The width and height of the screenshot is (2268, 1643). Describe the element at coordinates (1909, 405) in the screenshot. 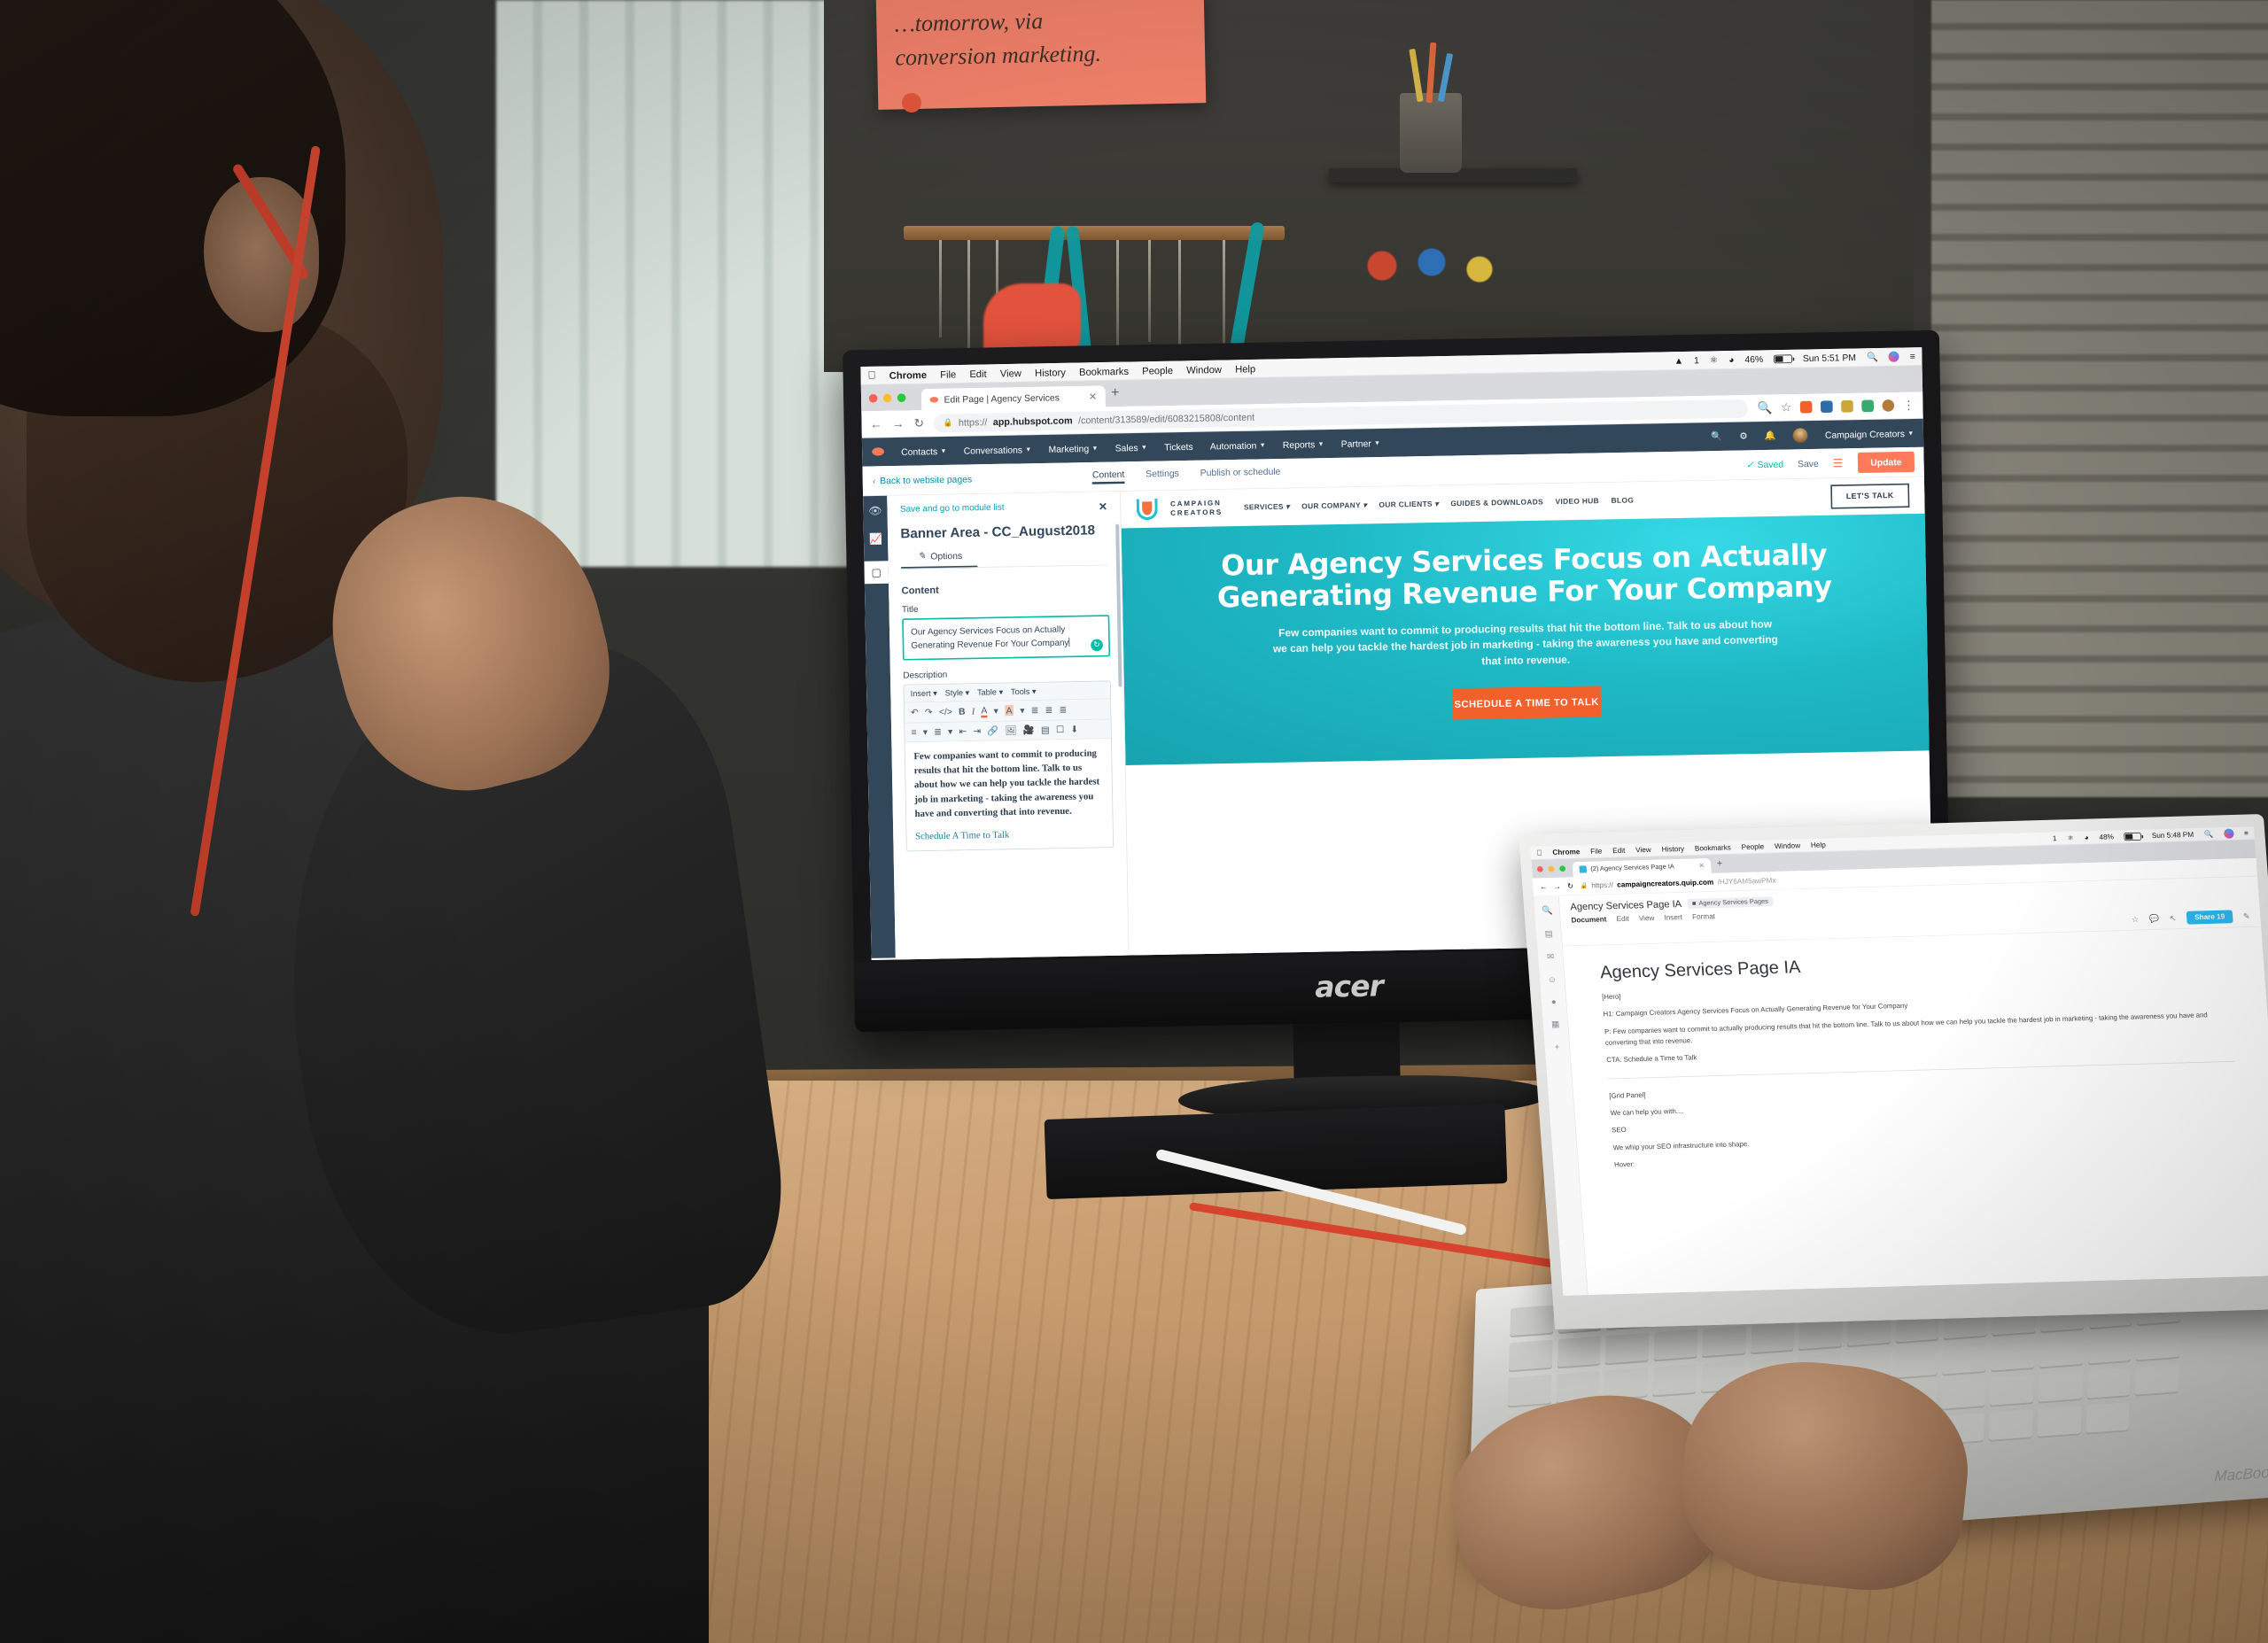

I see `menu-icon: ⋮` at that location.